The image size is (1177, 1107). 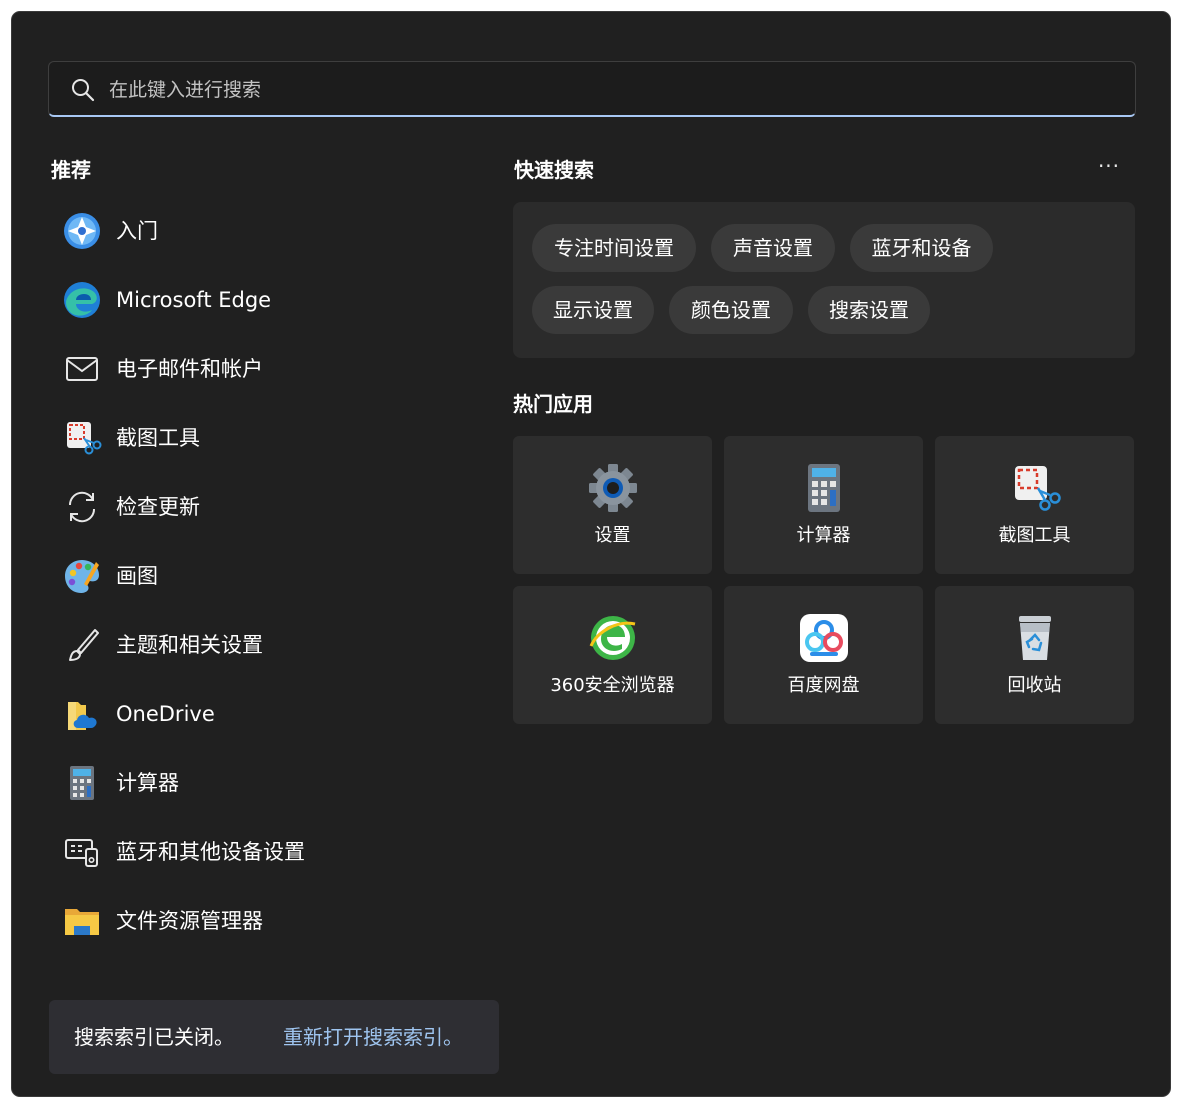 I want to click on rec-item-label: 文件资源管理器, so click(x=189, y=921).